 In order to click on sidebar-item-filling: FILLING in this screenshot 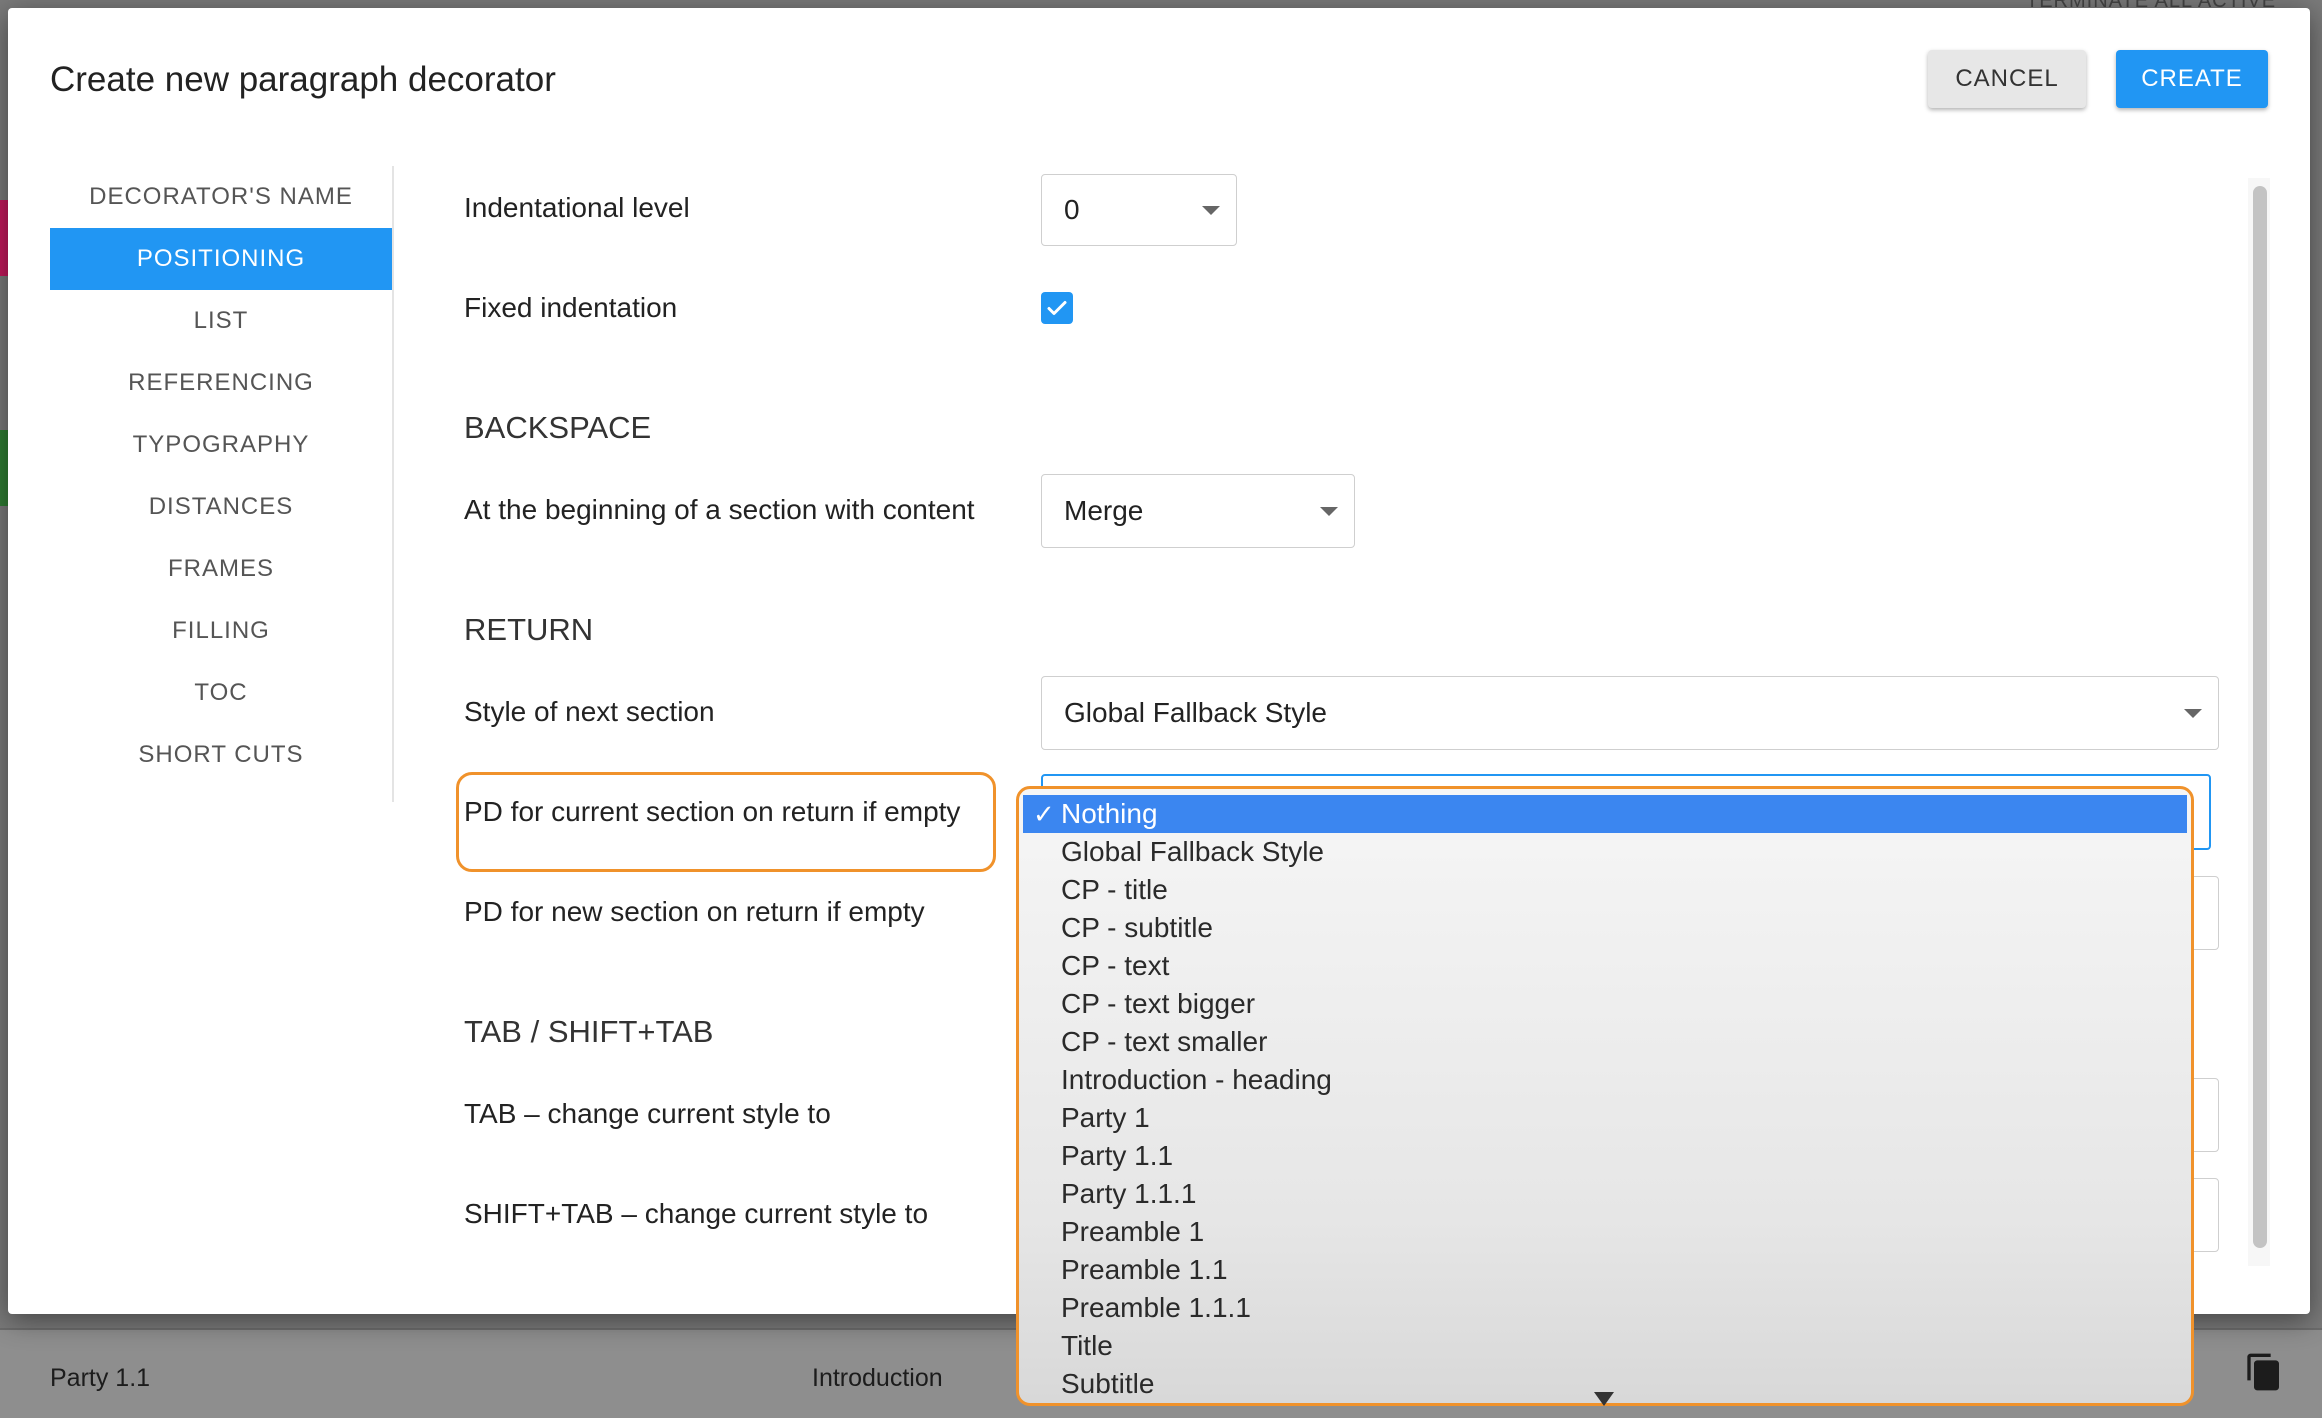, I will do `click(221, 631)`.